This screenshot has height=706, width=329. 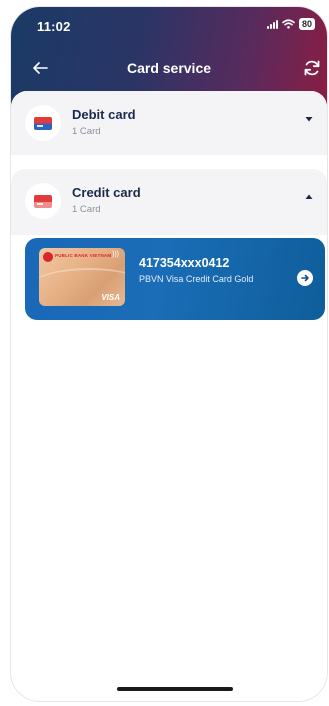 I want to click on refresh-button, so click(x=312, y=68).